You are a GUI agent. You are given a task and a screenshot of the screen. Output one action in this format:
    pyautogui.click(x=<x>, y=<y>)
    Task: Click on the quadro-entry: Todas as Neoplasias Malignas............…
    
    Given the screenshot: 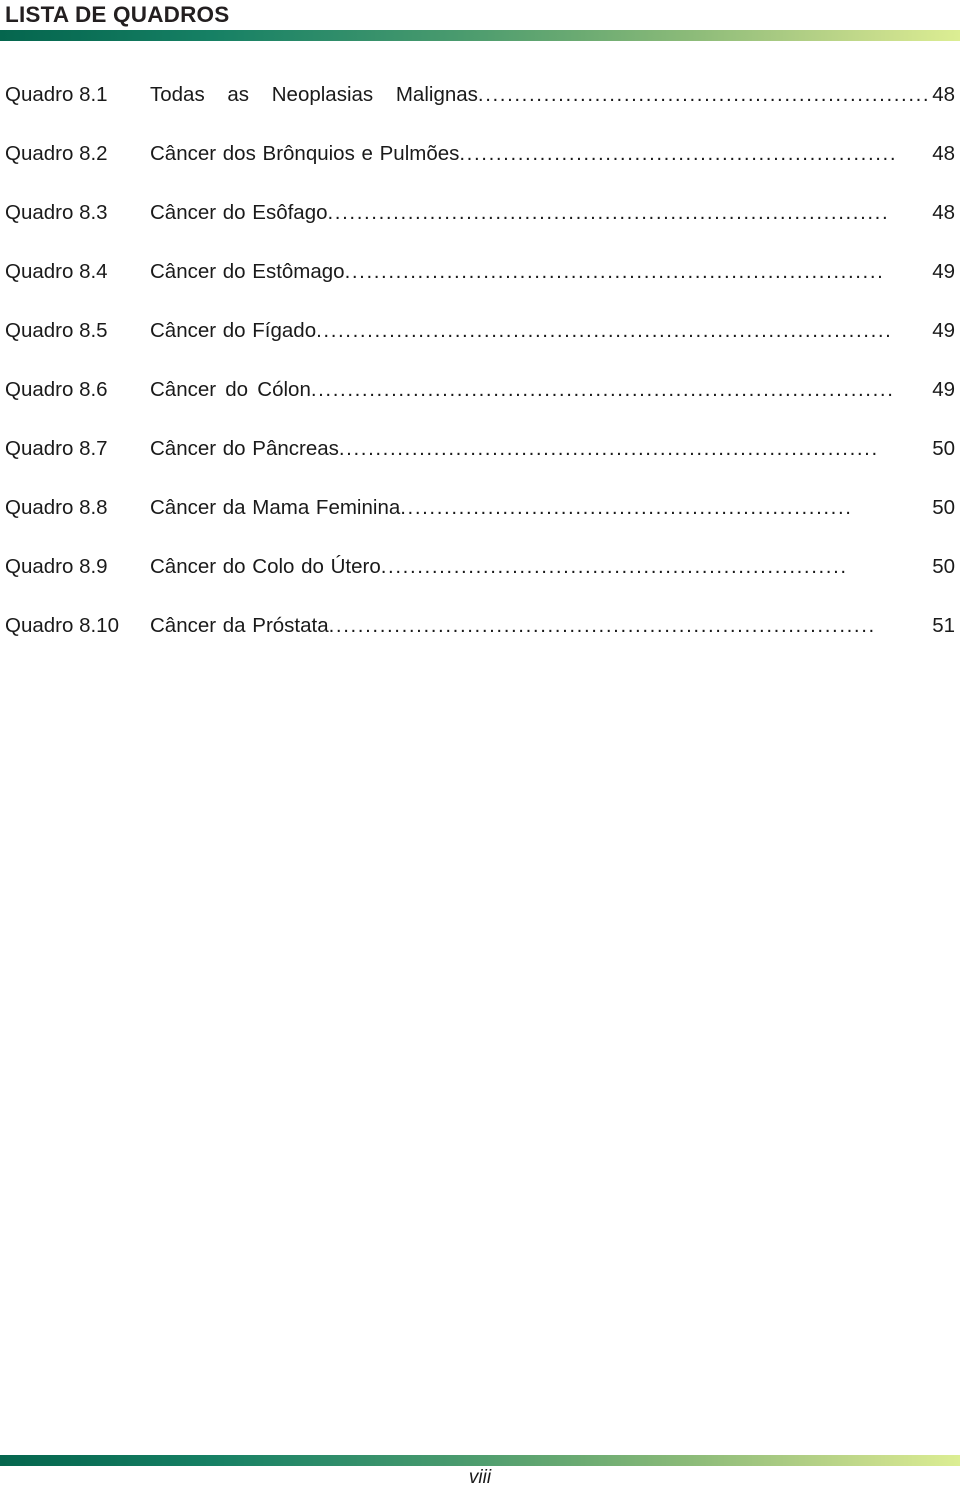 What is the action you would take?
    pyautogui.click(x=552, y=95)
    